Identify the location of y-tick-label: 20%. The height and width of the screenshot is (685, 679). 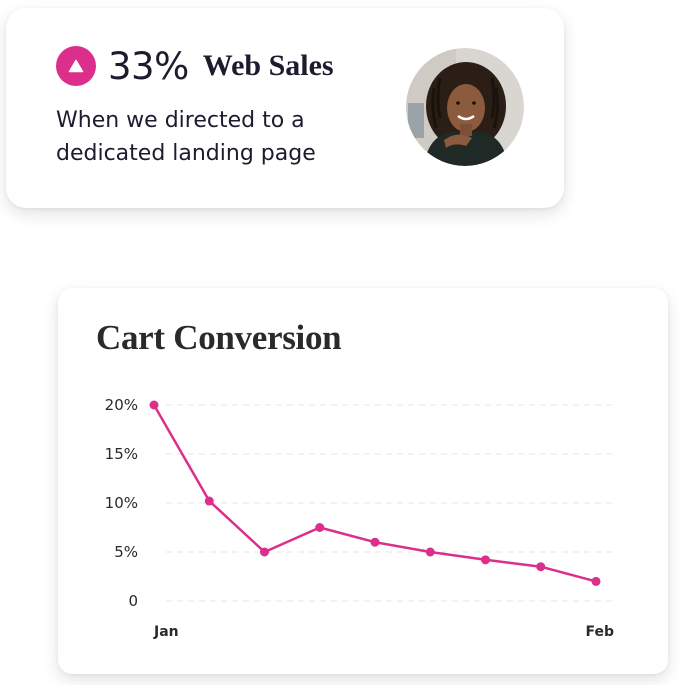
(121, 405).